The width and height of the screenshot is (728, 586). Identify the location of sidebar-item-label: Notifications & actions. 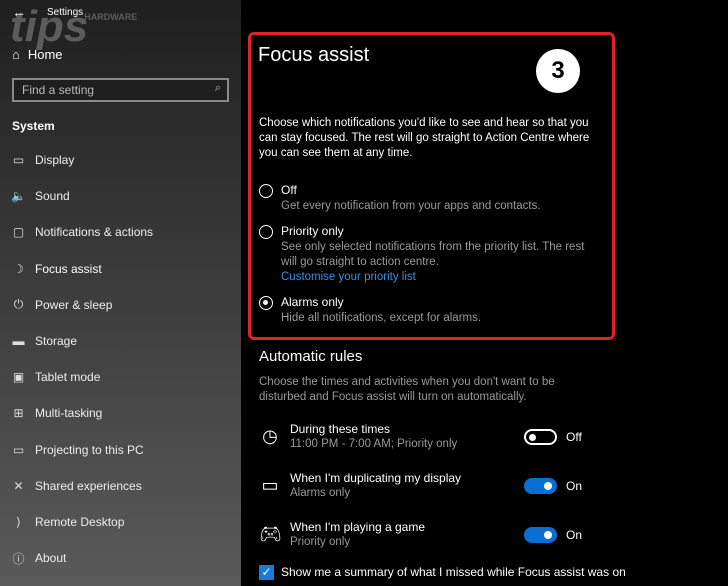
(94, 232).